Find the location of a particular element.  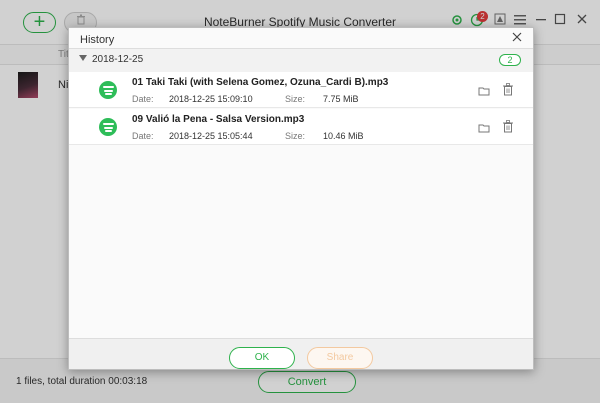

date-value: 2018-12-25 15:09:10 is located at coordinates (211, 99).